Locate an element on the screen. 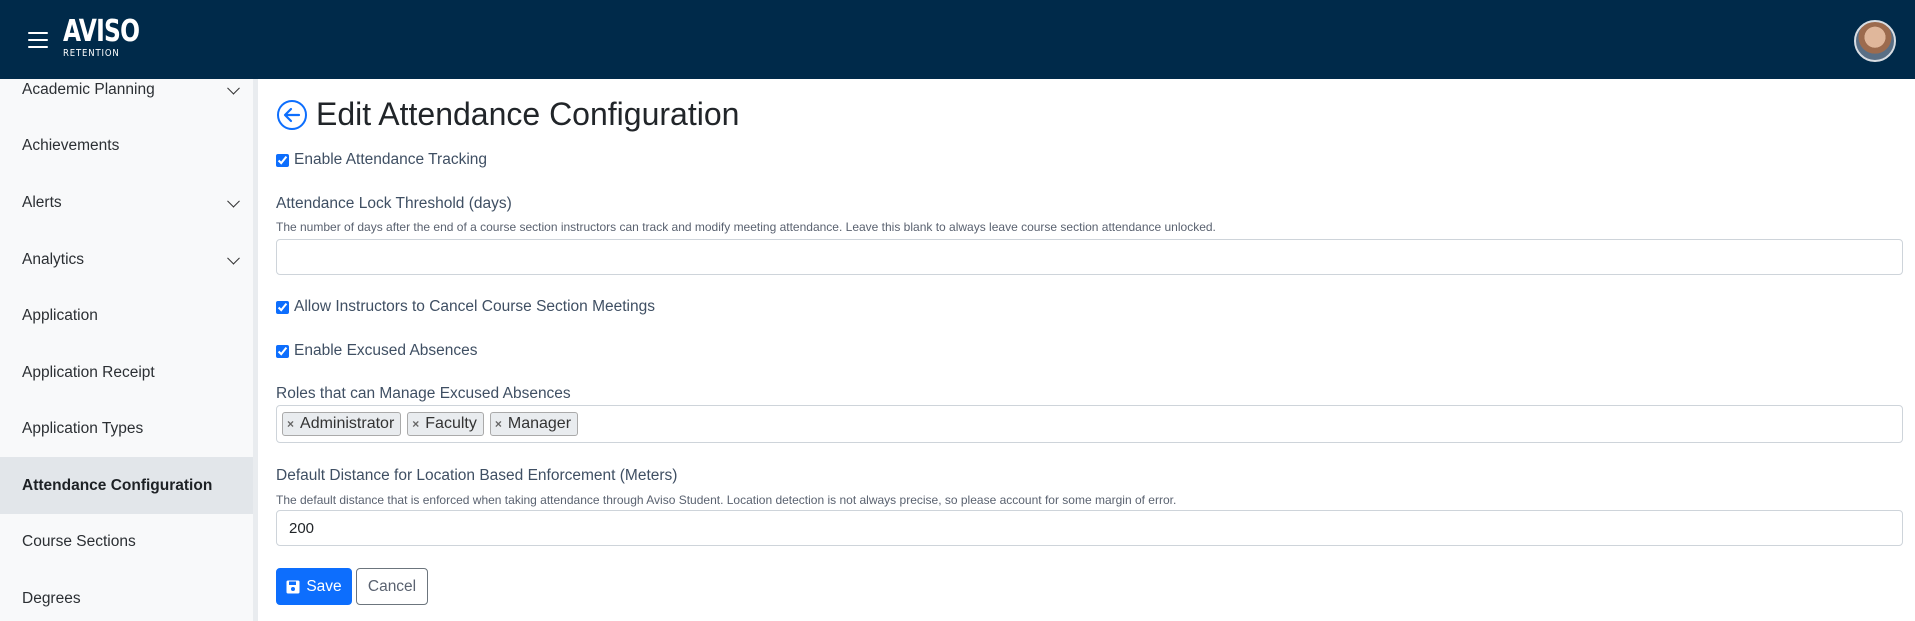 Image resolution: width=1915 pixels, height=621 pixels. cancel-button: Cancel is located at coordinates (392, 586).